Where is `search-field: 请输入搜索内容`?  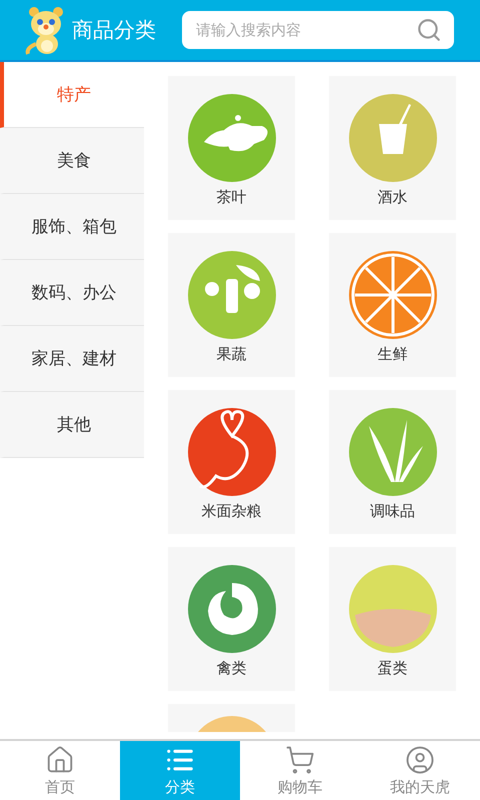 search-field: 请输入搜索内容 is located at coordinates (318, 30).